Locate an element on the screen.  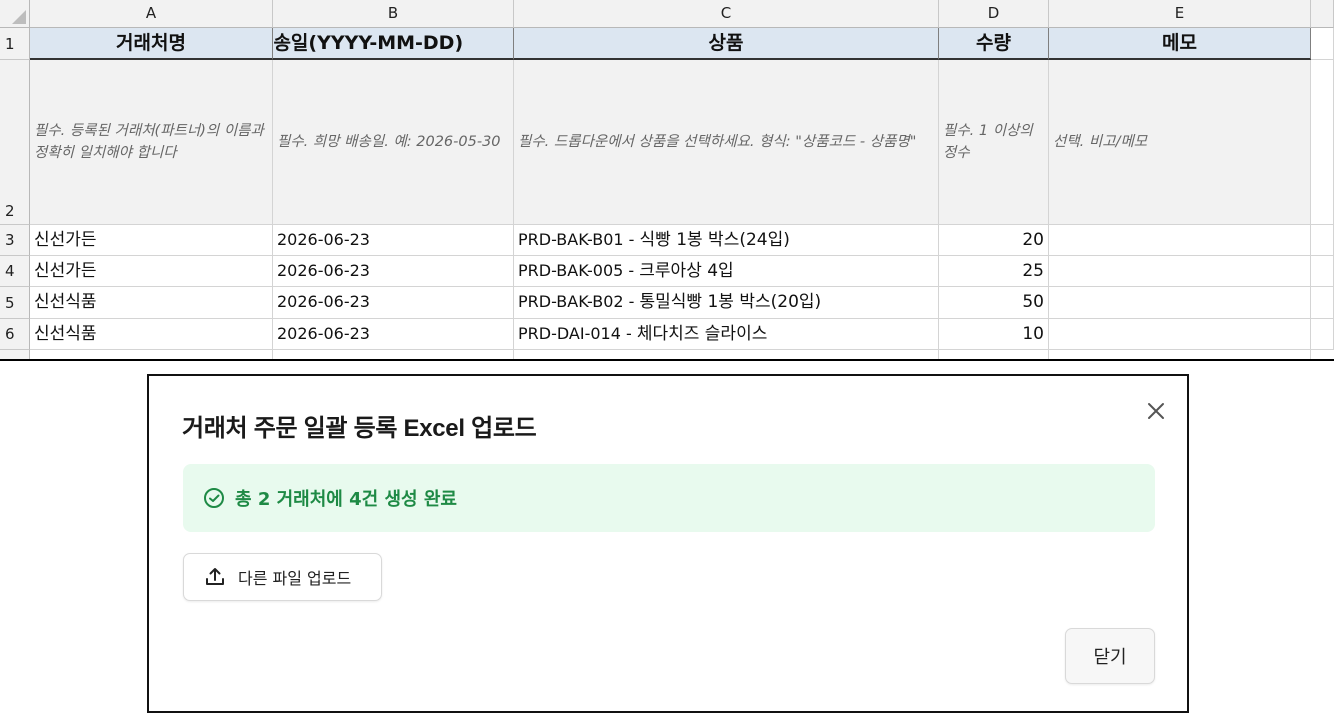
product-name: 체다치즈 슬라이스 is located at coordinates (702, 334).